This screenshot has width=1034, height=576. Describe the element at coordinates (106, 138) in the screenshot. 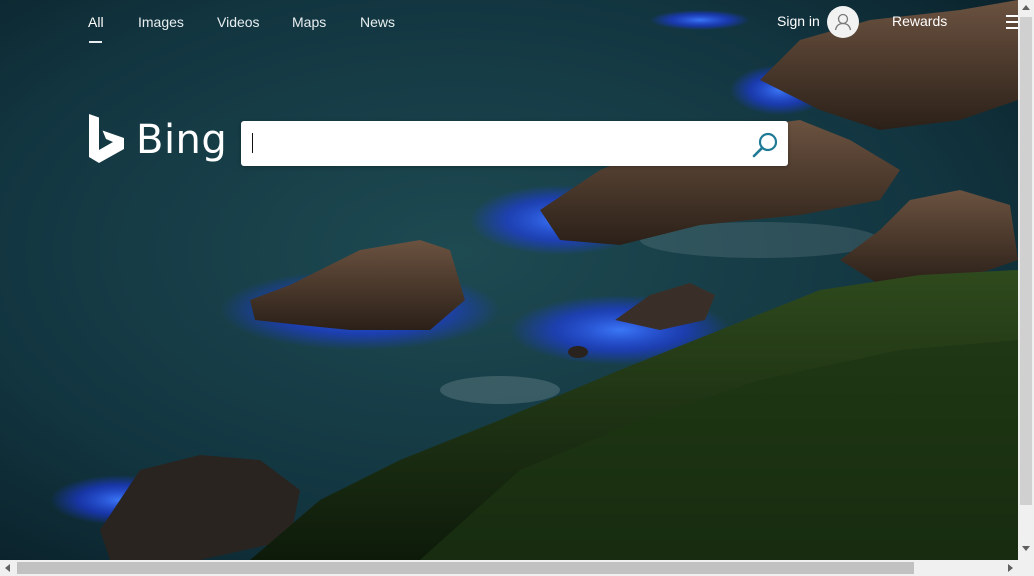

I see `bing-b-logo-icon` at that location.